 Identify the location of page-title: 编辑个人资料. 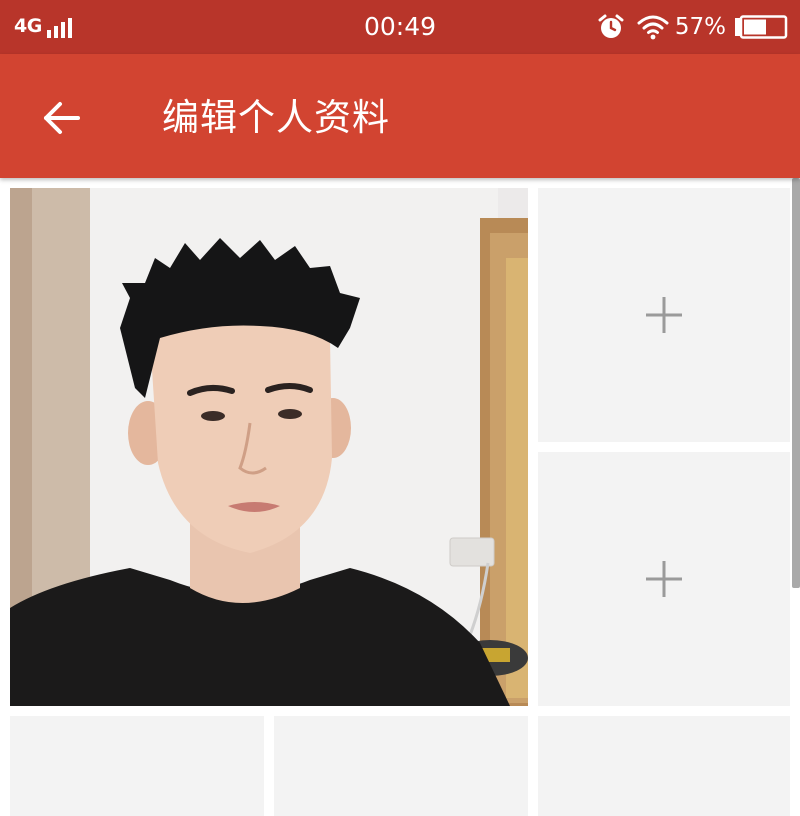
(276, 117).